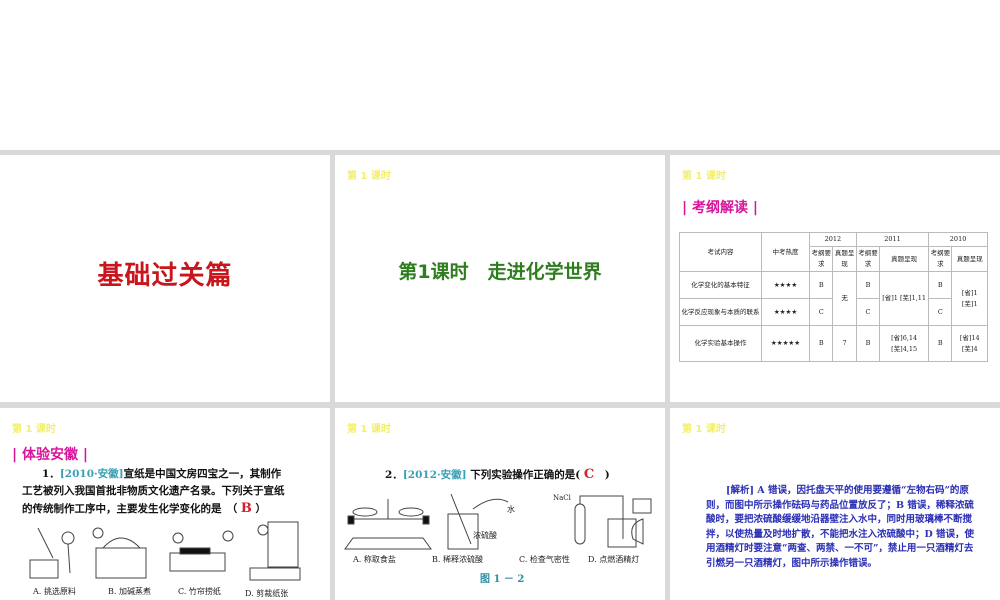 Image resolution: width=1000 pixels, height=600 pixels. I want to click on question-text: 下列实验操作正确的是(, so click(525, 475).